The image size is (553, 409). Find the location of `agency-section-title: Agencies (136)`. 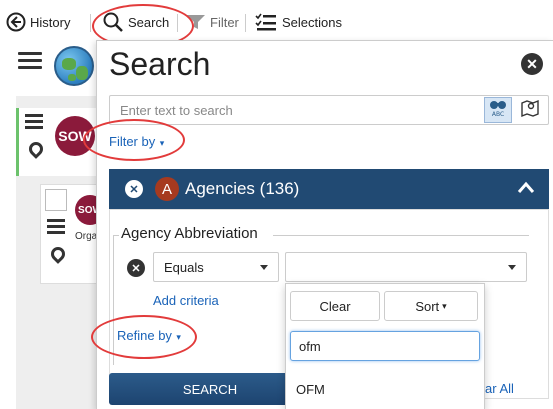

agency-section-title: Agencies (136) is located at coordinates (242, 188).